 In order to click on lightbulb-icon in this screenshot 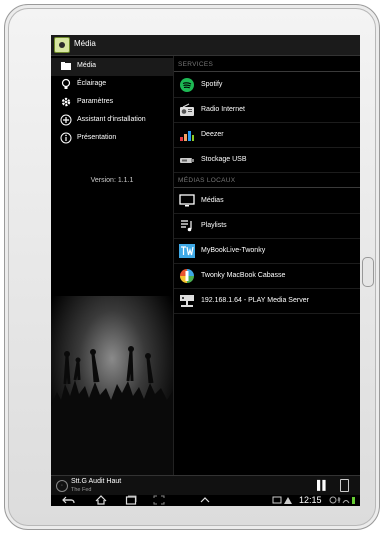, I will do `click(66, 85)`.